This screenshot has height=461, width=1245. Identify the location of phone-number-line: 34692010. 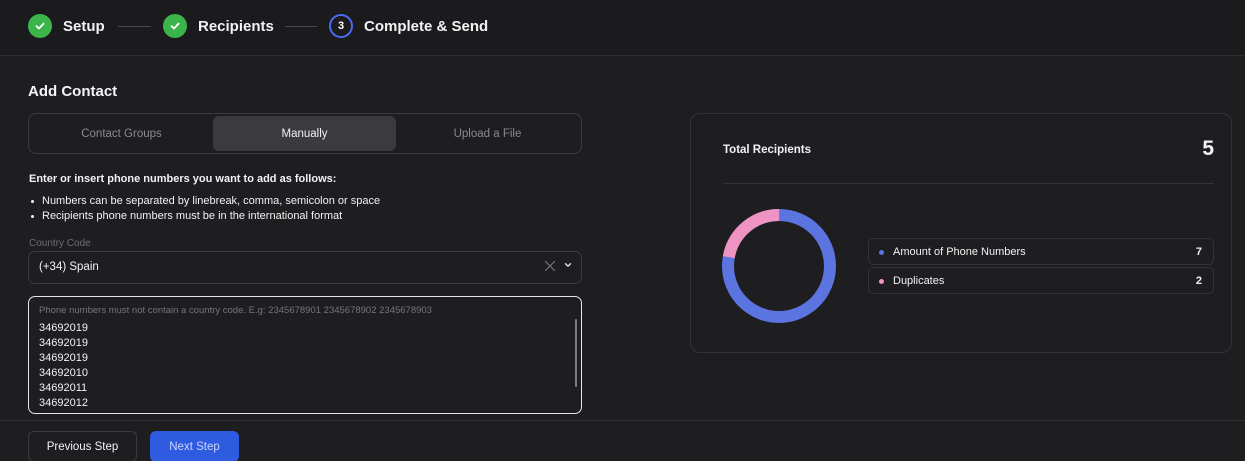
(63, 373).